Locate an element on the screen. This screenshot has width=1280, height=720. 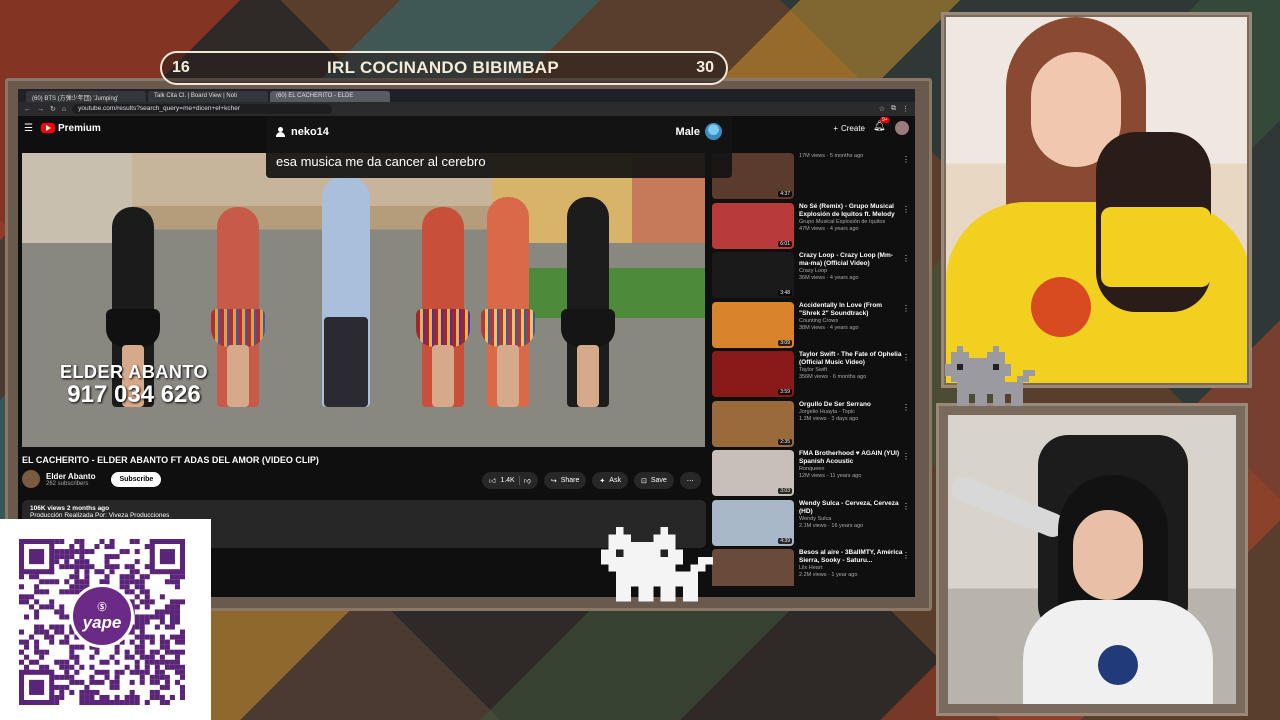
like-button: 👍︎ 1.4K 👎︎ is located at coordinates (510, 480).